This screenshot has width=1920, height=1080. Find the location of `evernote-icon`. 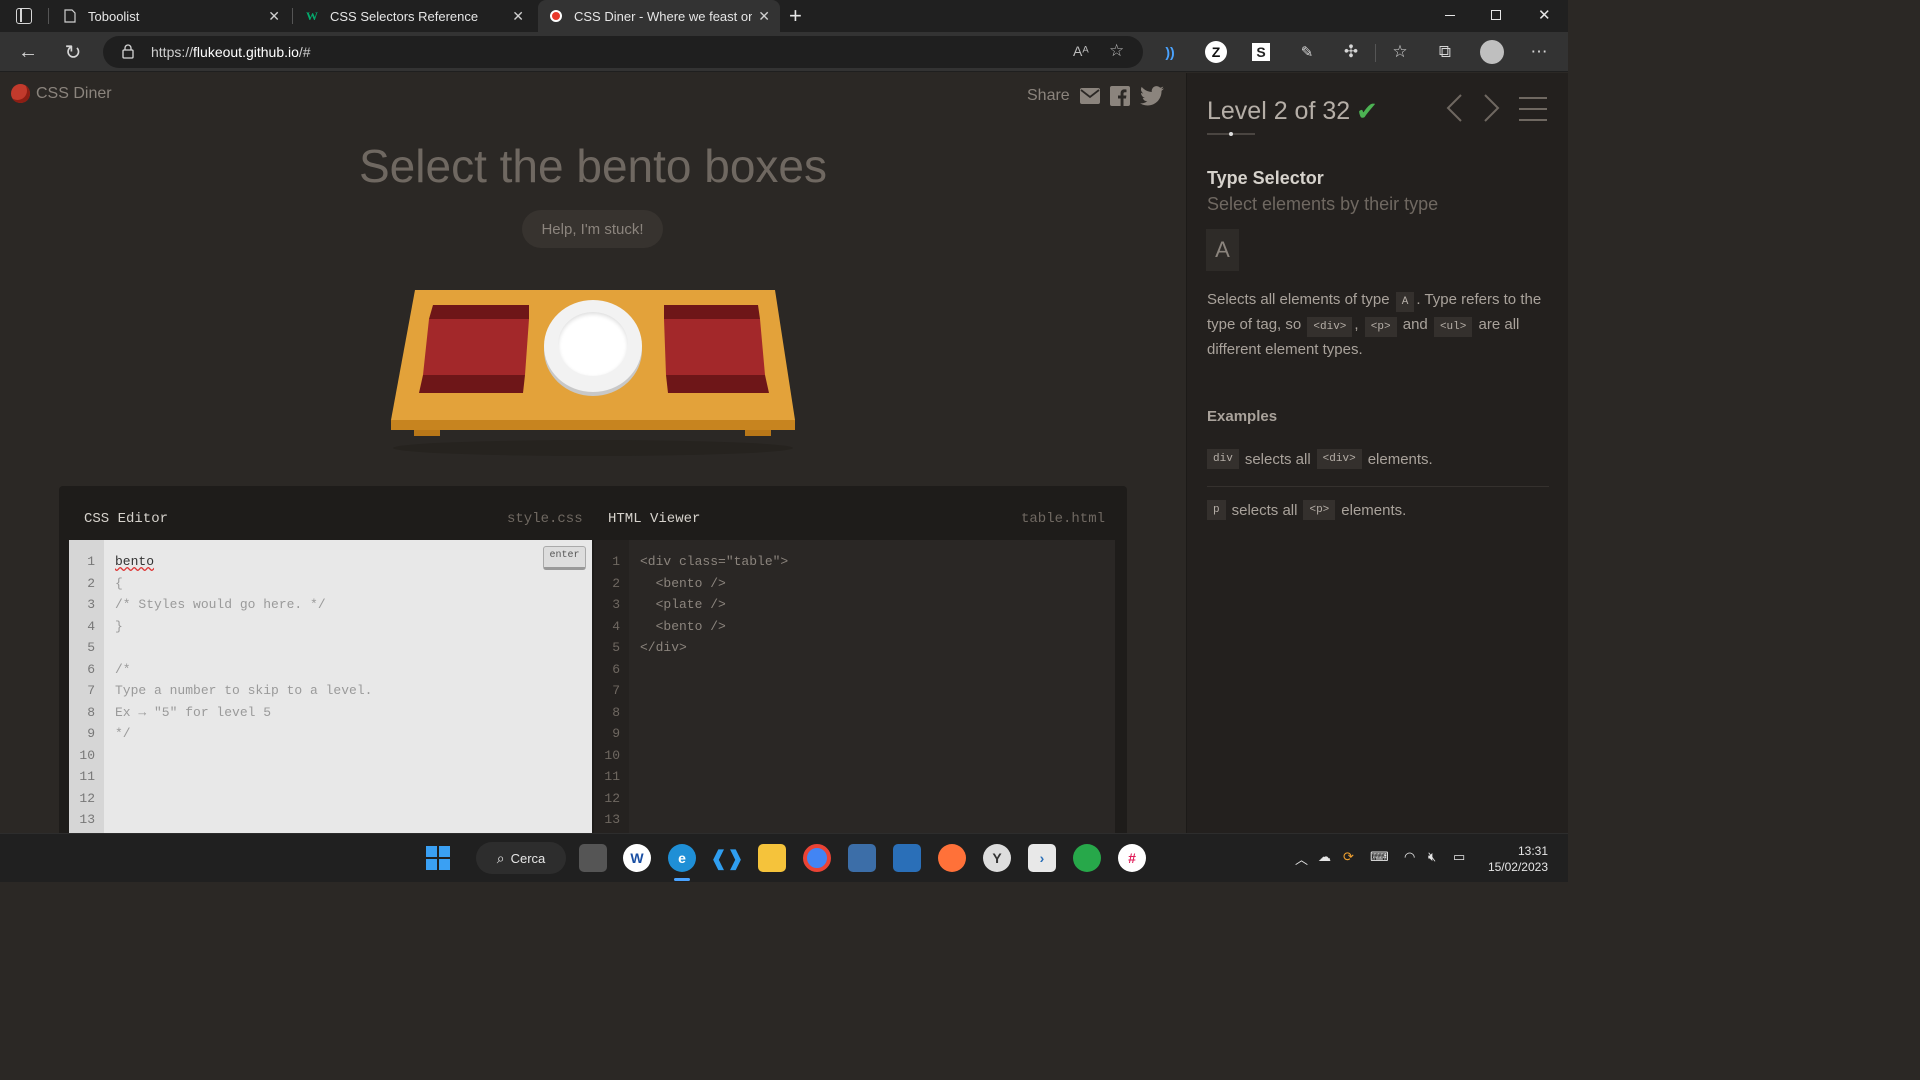

evernote-icon is located at coordinates (1087, 858).